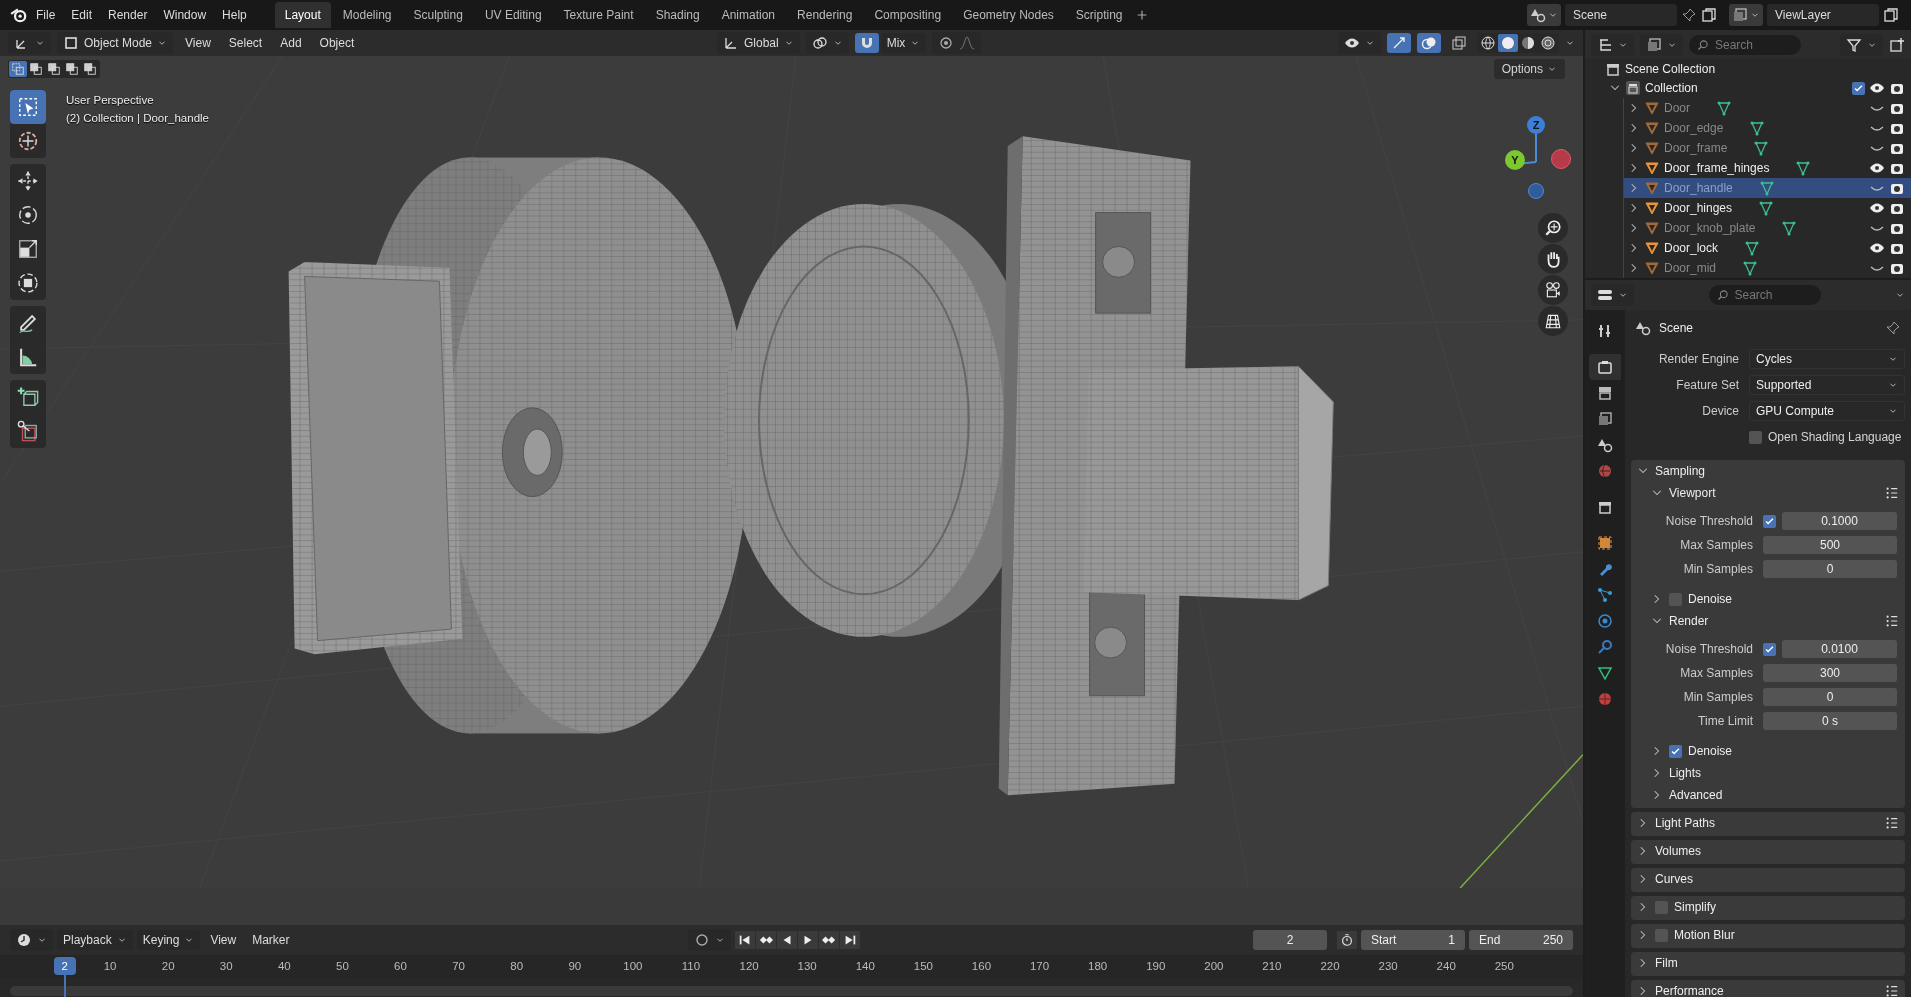 The height and width of the screenshot is (997, 1911). Describe the element at coordinates (128, 15) in the screenshot. I see `menu-item: Render` at that location.